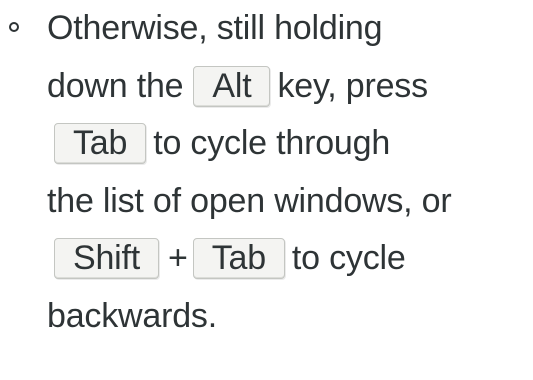  I want to click on text-fragment: to cycle, so click(348, 258).